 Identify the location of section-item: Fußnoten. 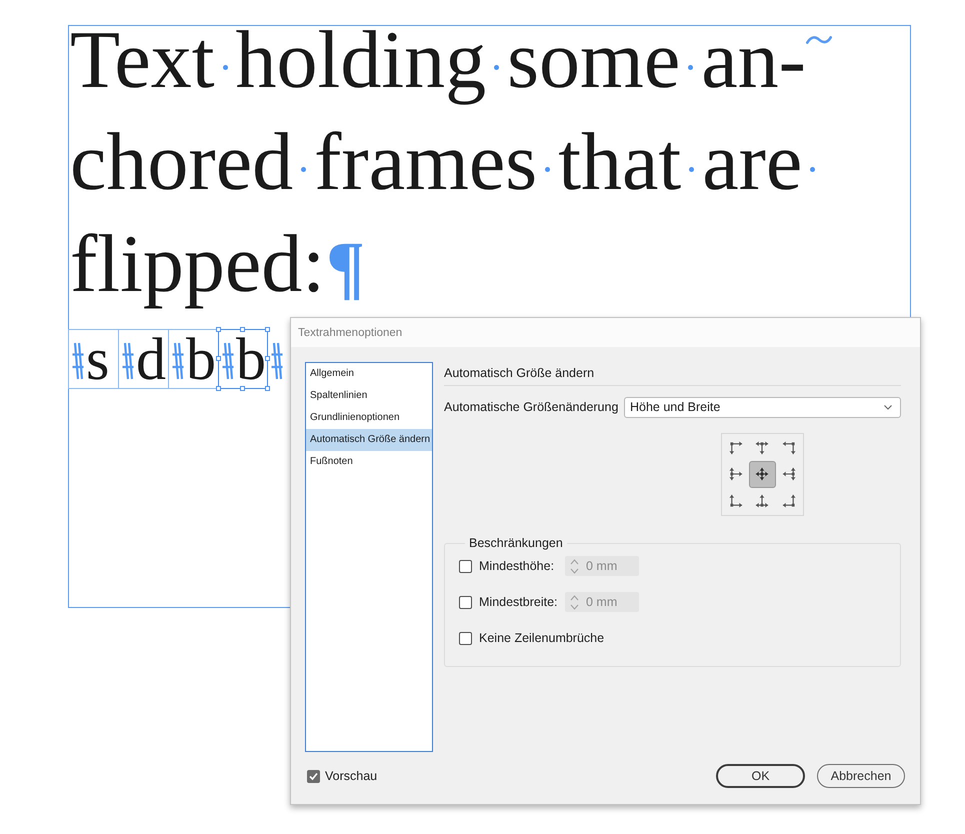
(369, 462).